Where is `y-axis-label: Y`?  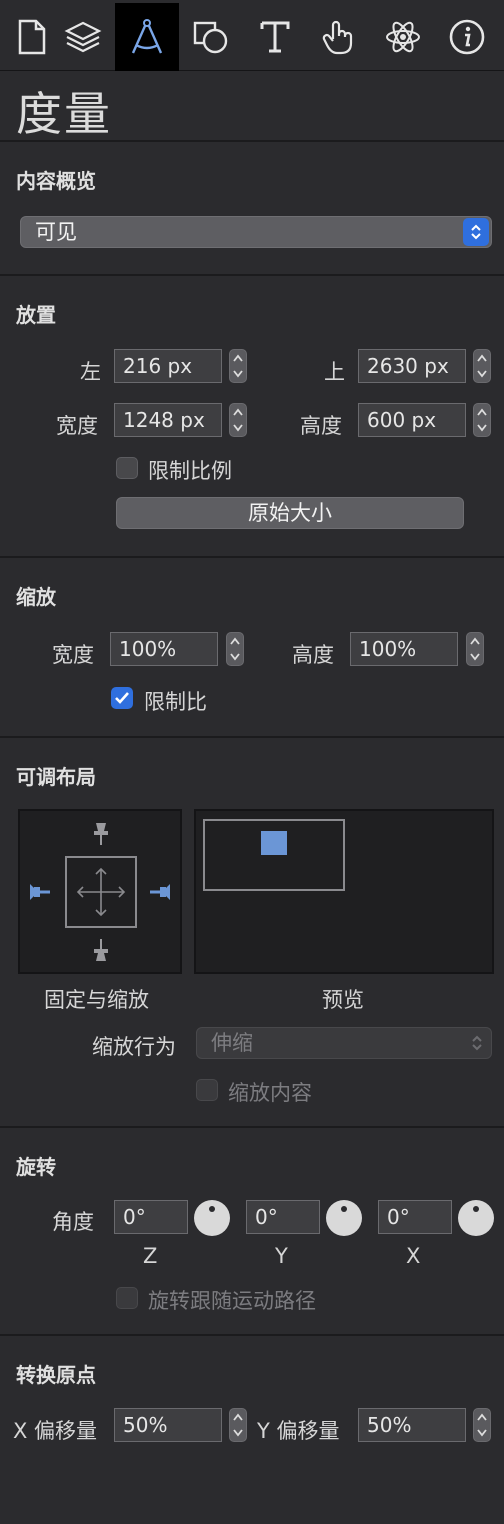 y-axis-label: Y is located at coordinates (281, 1256).